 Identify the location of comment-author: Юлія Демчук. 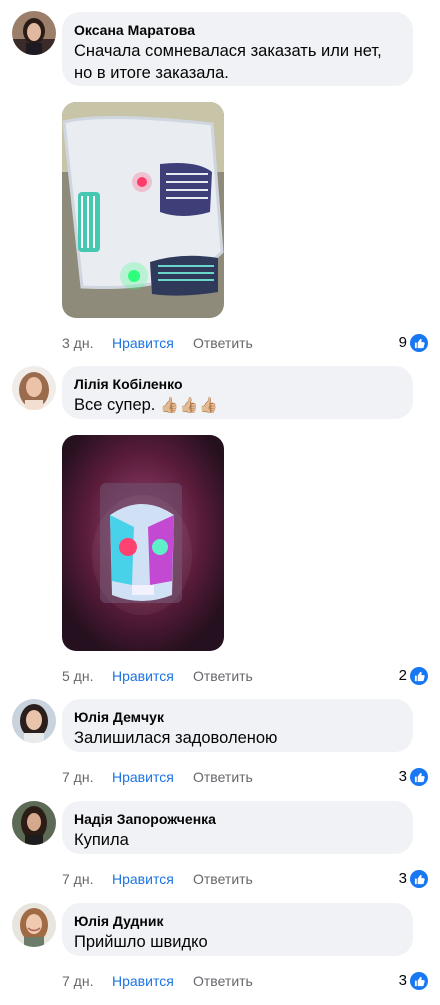
(237, 717).